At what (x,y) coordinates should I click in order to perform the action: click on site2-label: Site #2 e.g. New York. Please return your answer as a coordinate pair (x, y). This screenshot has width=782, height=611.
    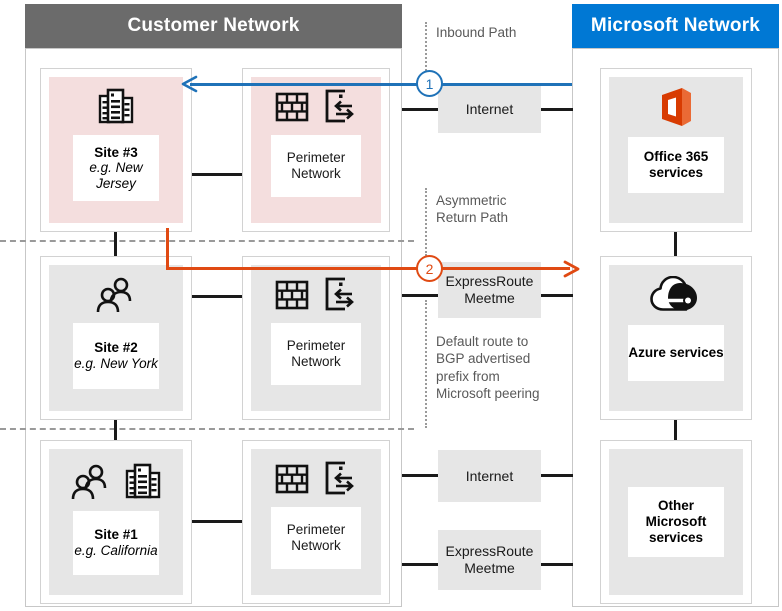
    Looking at the image, I should click on (116, 356).